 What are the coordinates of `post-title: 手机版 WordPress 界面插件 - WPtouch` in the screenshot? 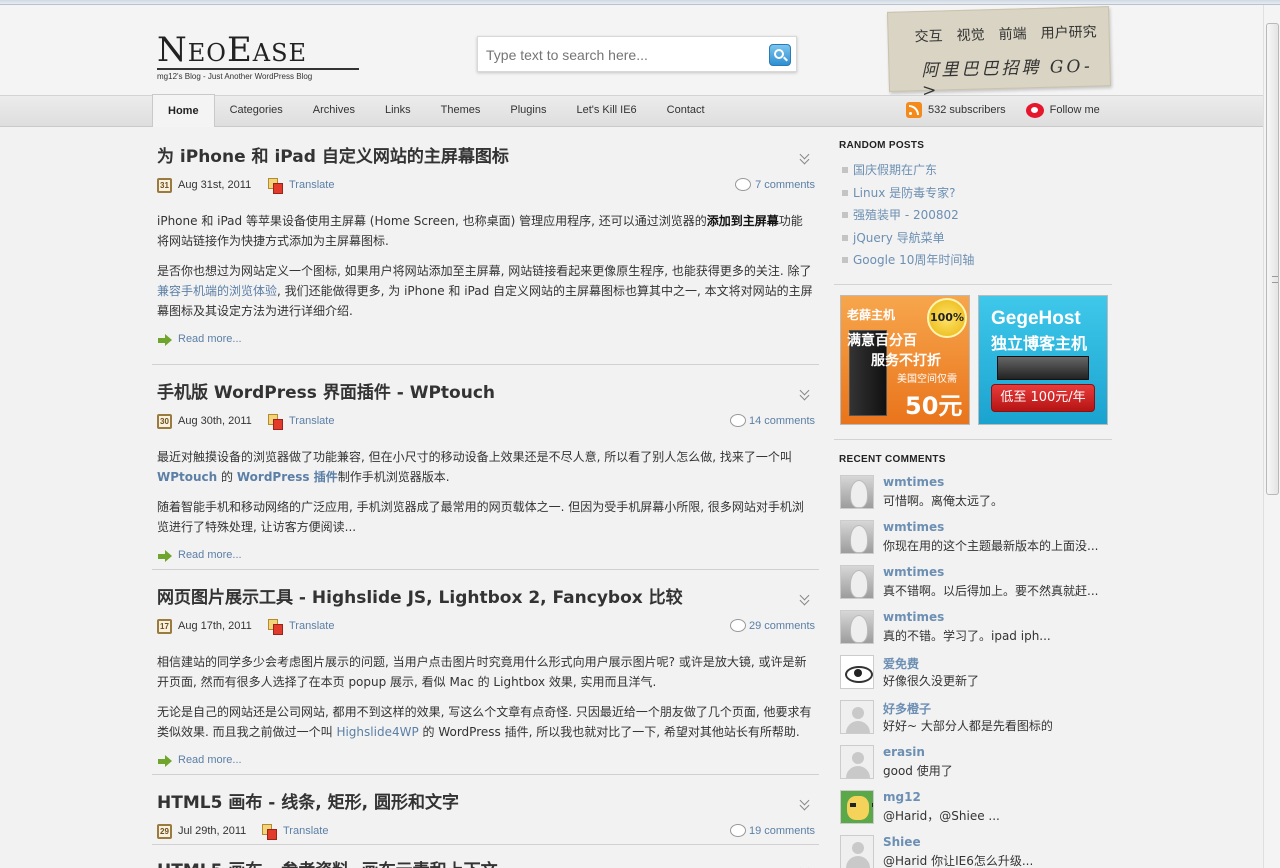 It's located at (485, 393).